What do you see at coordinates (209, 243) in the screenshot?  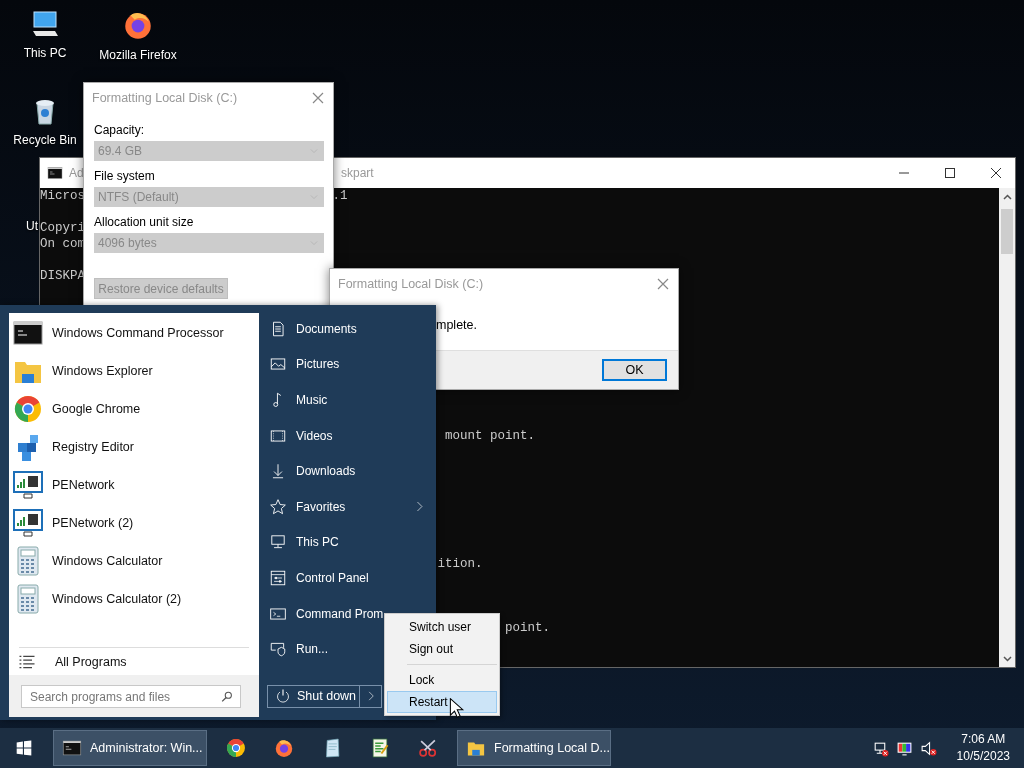 I see `dropdown: 4096 bytes` at bounding box center [209, 243].